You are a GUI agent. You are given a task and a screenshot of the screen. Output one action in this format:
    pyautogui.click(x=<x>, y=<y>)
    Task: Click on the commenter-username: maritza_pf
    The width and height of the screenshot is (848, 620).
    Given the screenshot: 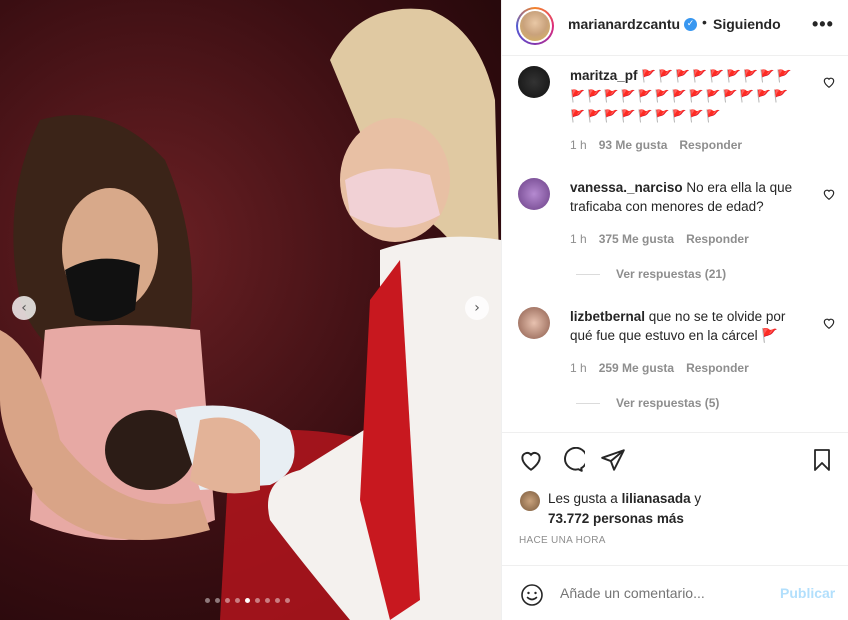 What is the action you would take?
    pyautogui.click(x=604, y=75)
    